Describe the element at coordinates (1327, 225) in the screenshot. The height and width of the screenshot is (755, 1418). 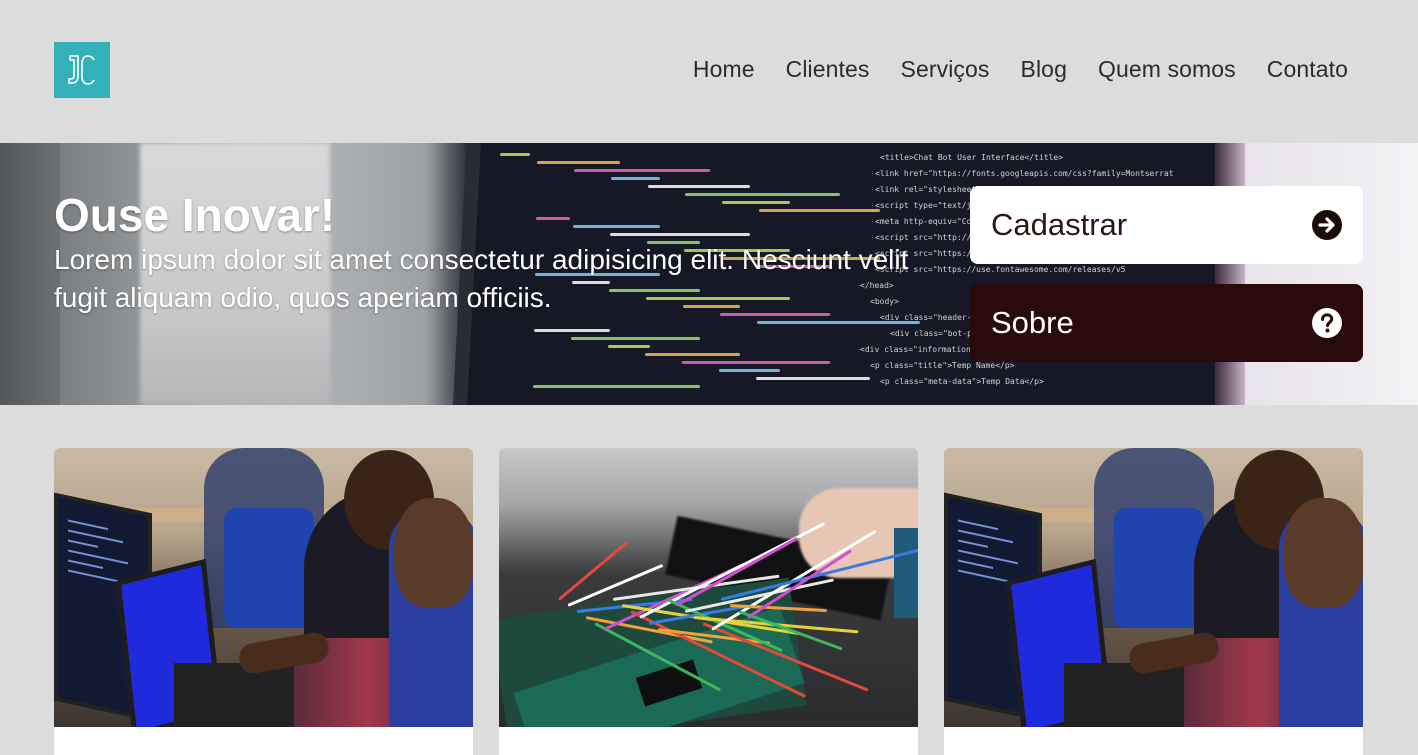
I see `arrow-circle-right-icon` at that location.